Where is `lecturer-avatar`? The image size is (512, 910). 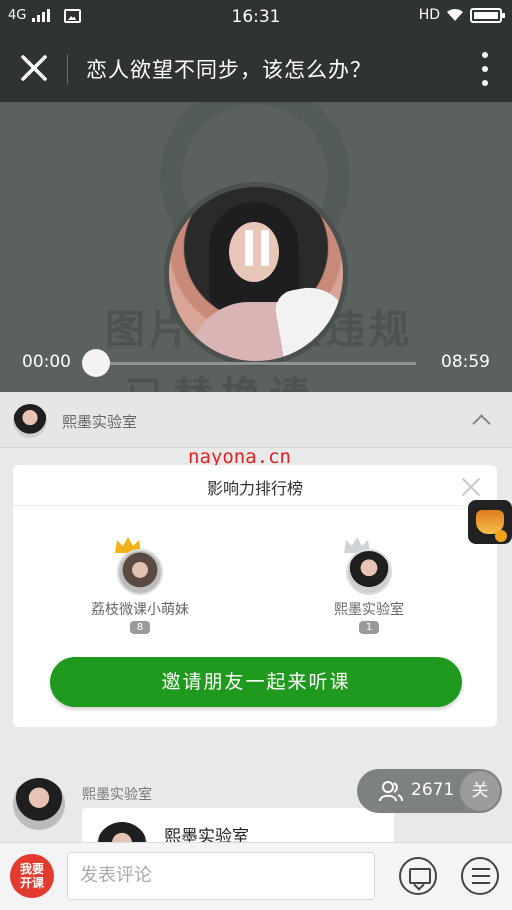
lecturer-avatar is located at coordinates (30, 421).